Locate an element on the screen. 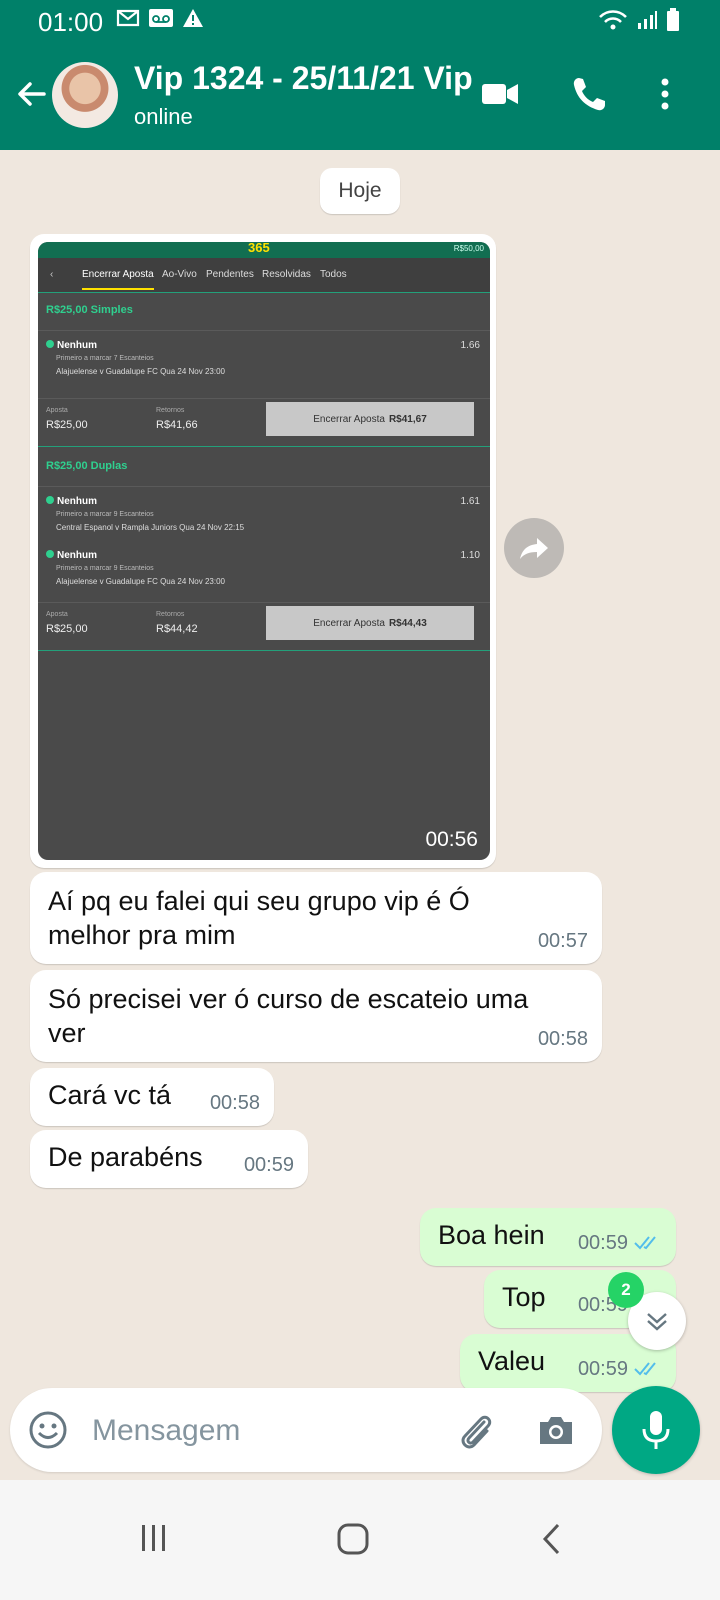 The width and height of the screenshot is (720, 1600). read-ticks-icon is located at coordinates (645, 1243).